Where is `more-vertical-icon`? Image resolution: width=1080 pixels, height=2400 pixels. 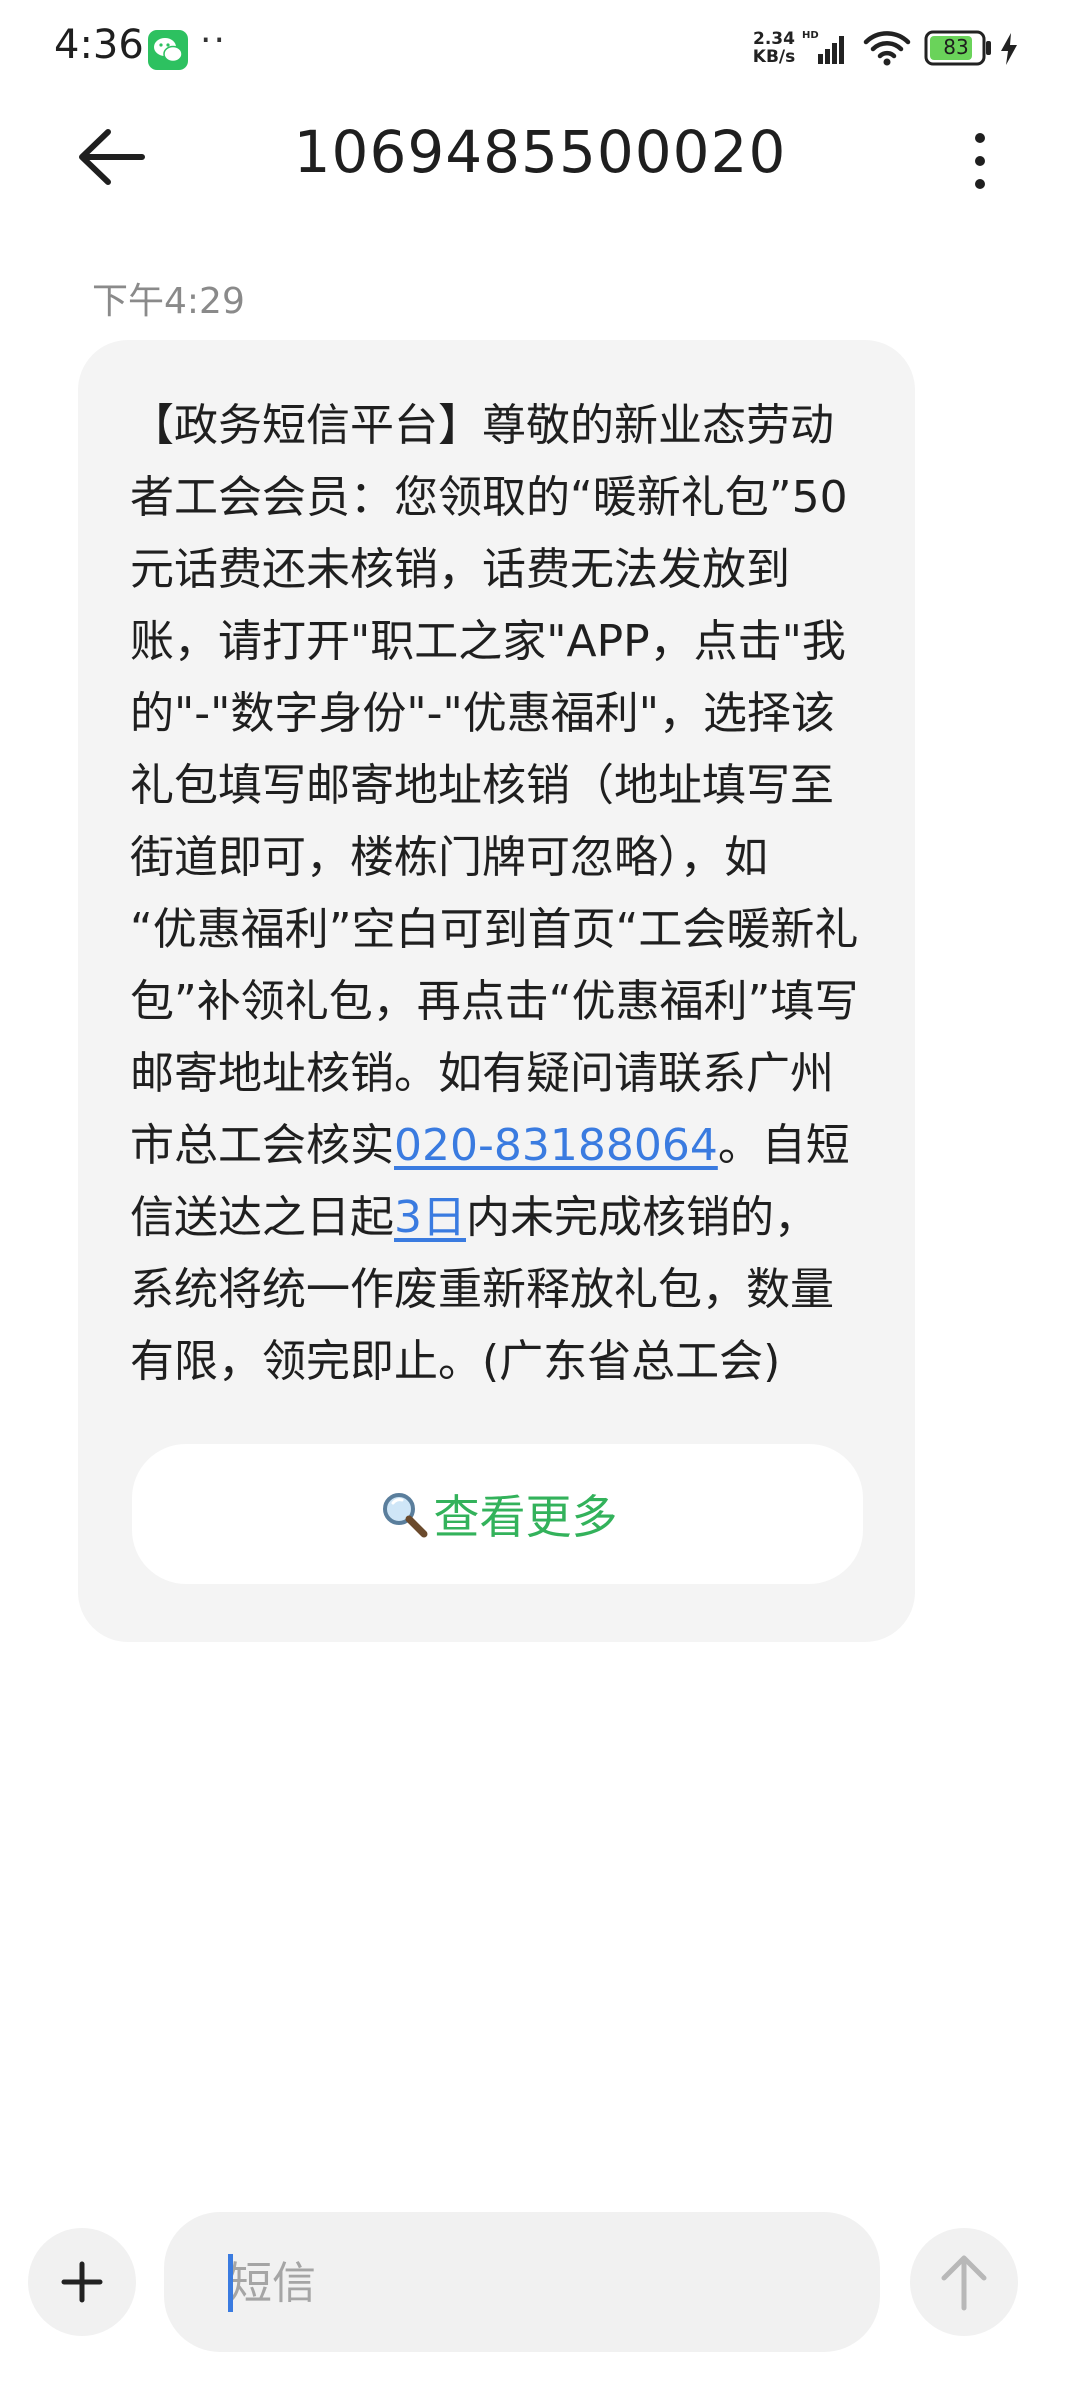 more-vertical-icon is located at coordinates (980, 161).